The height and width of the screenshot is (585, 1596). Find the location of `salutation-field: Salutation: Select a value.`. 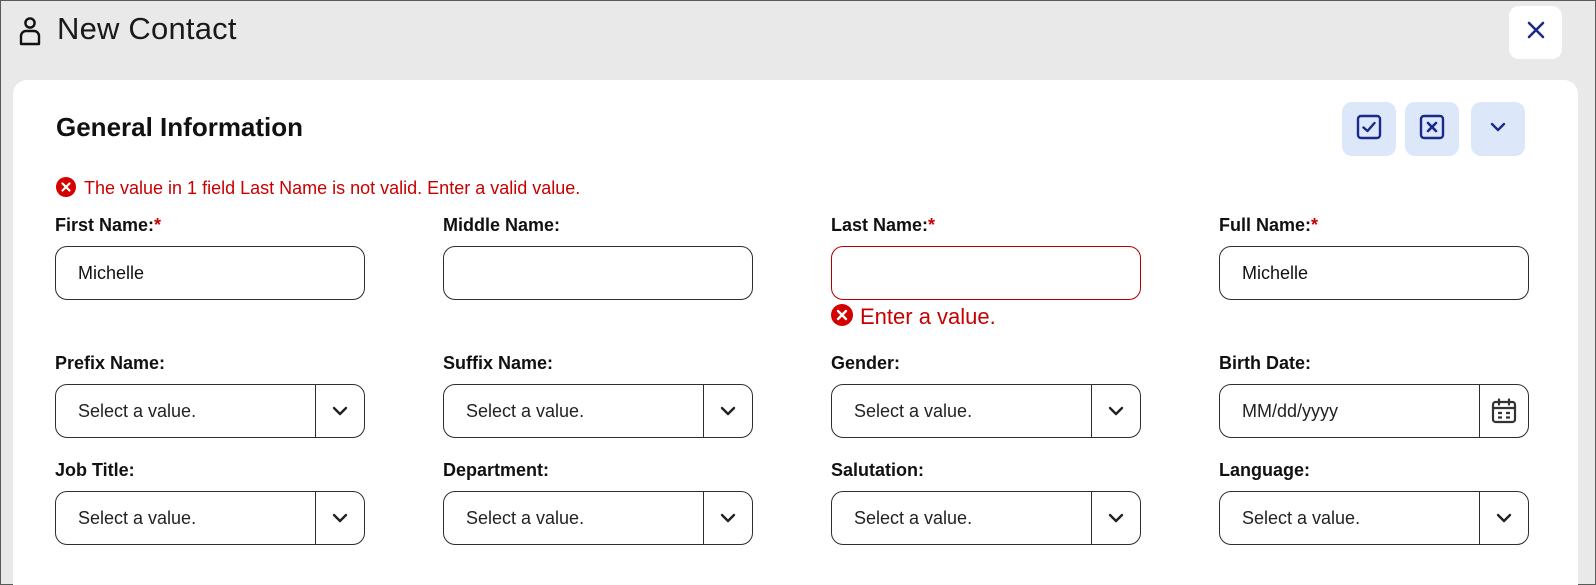

salutation-field: Salutation: Select a value. is located at coordinates (986, 502).